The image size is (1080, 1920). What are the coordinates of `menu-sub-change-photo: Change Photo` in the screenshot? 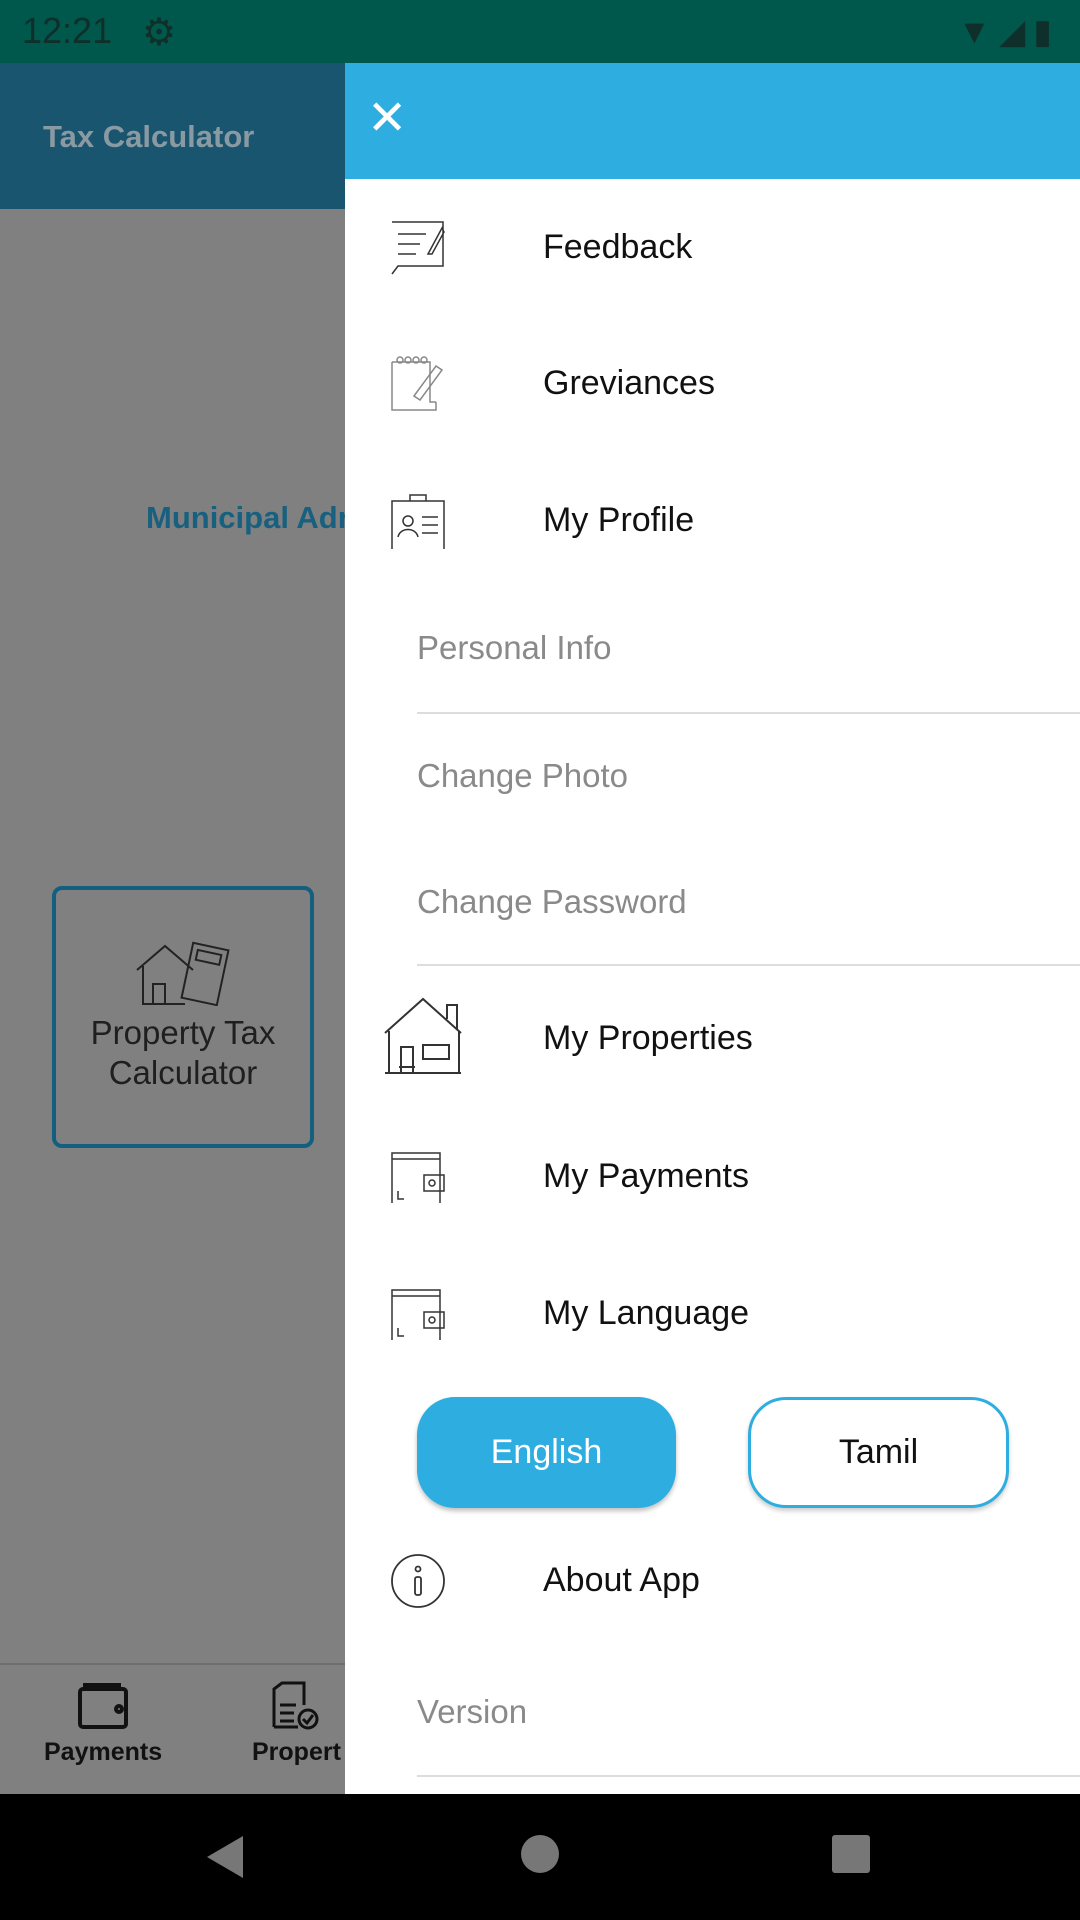 It's located at (522, 776).